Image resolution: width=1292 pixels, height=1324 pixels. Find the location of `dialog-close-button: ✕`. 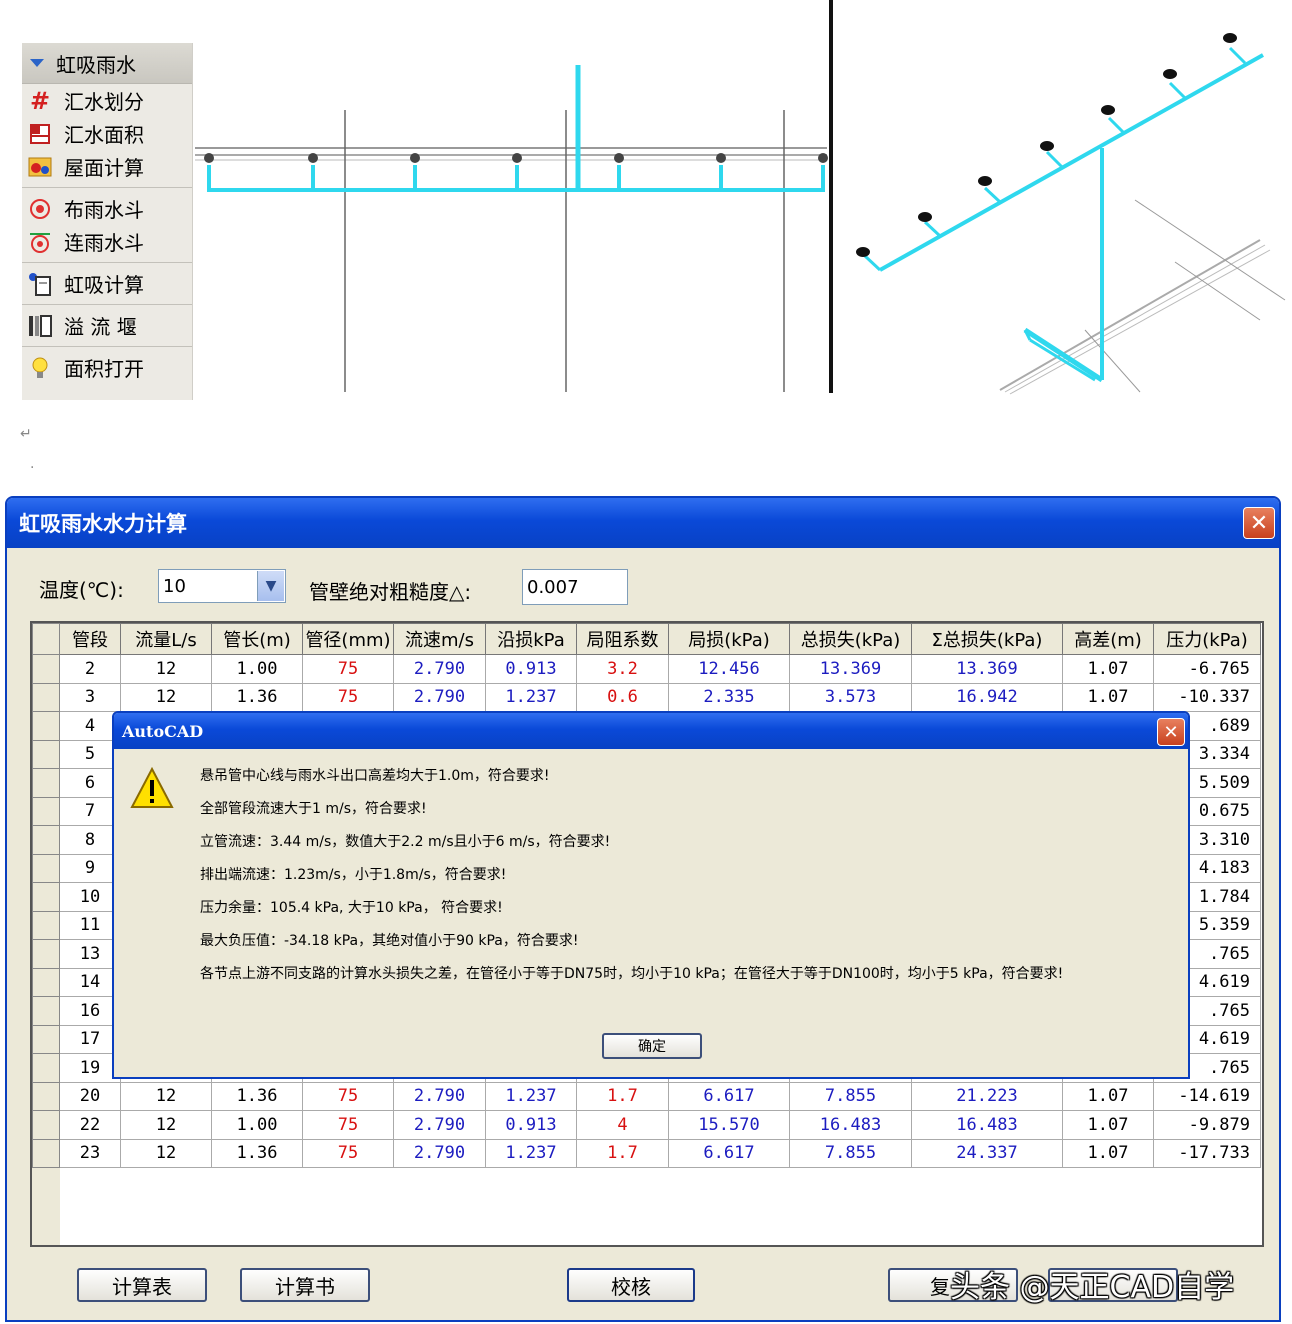

dialog-close-button: ✕ is located at coordinates (1259, 523).